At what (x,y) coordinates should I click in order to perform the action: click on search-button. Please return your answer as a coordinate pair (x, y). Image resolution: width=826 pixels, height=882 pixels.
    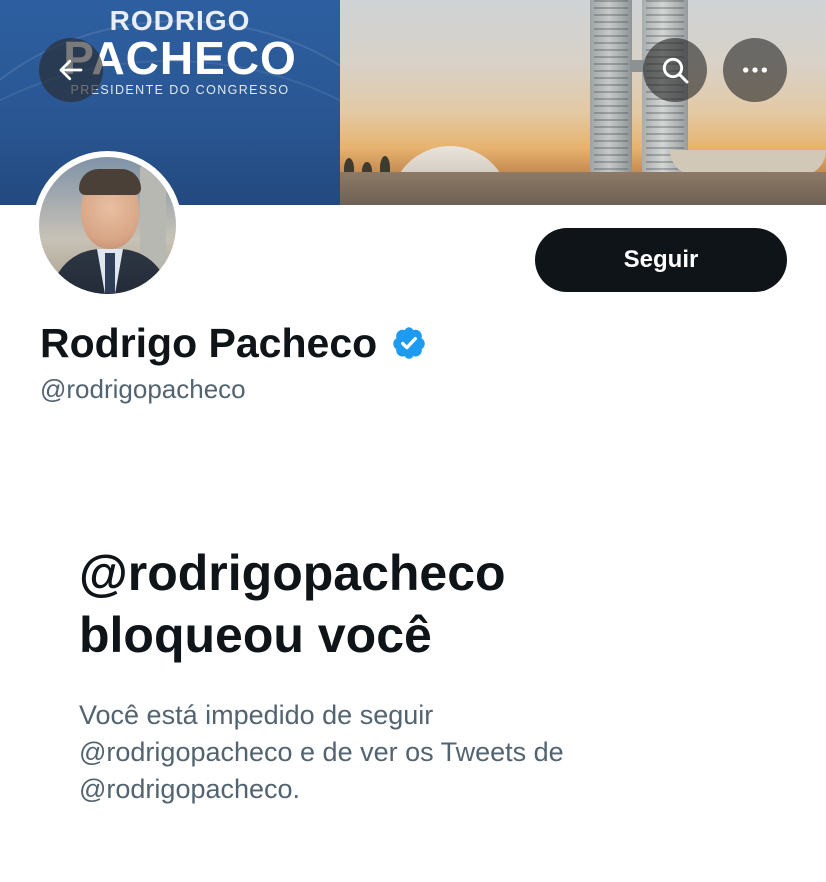
    Looking at the image, I should click on (675, 70).